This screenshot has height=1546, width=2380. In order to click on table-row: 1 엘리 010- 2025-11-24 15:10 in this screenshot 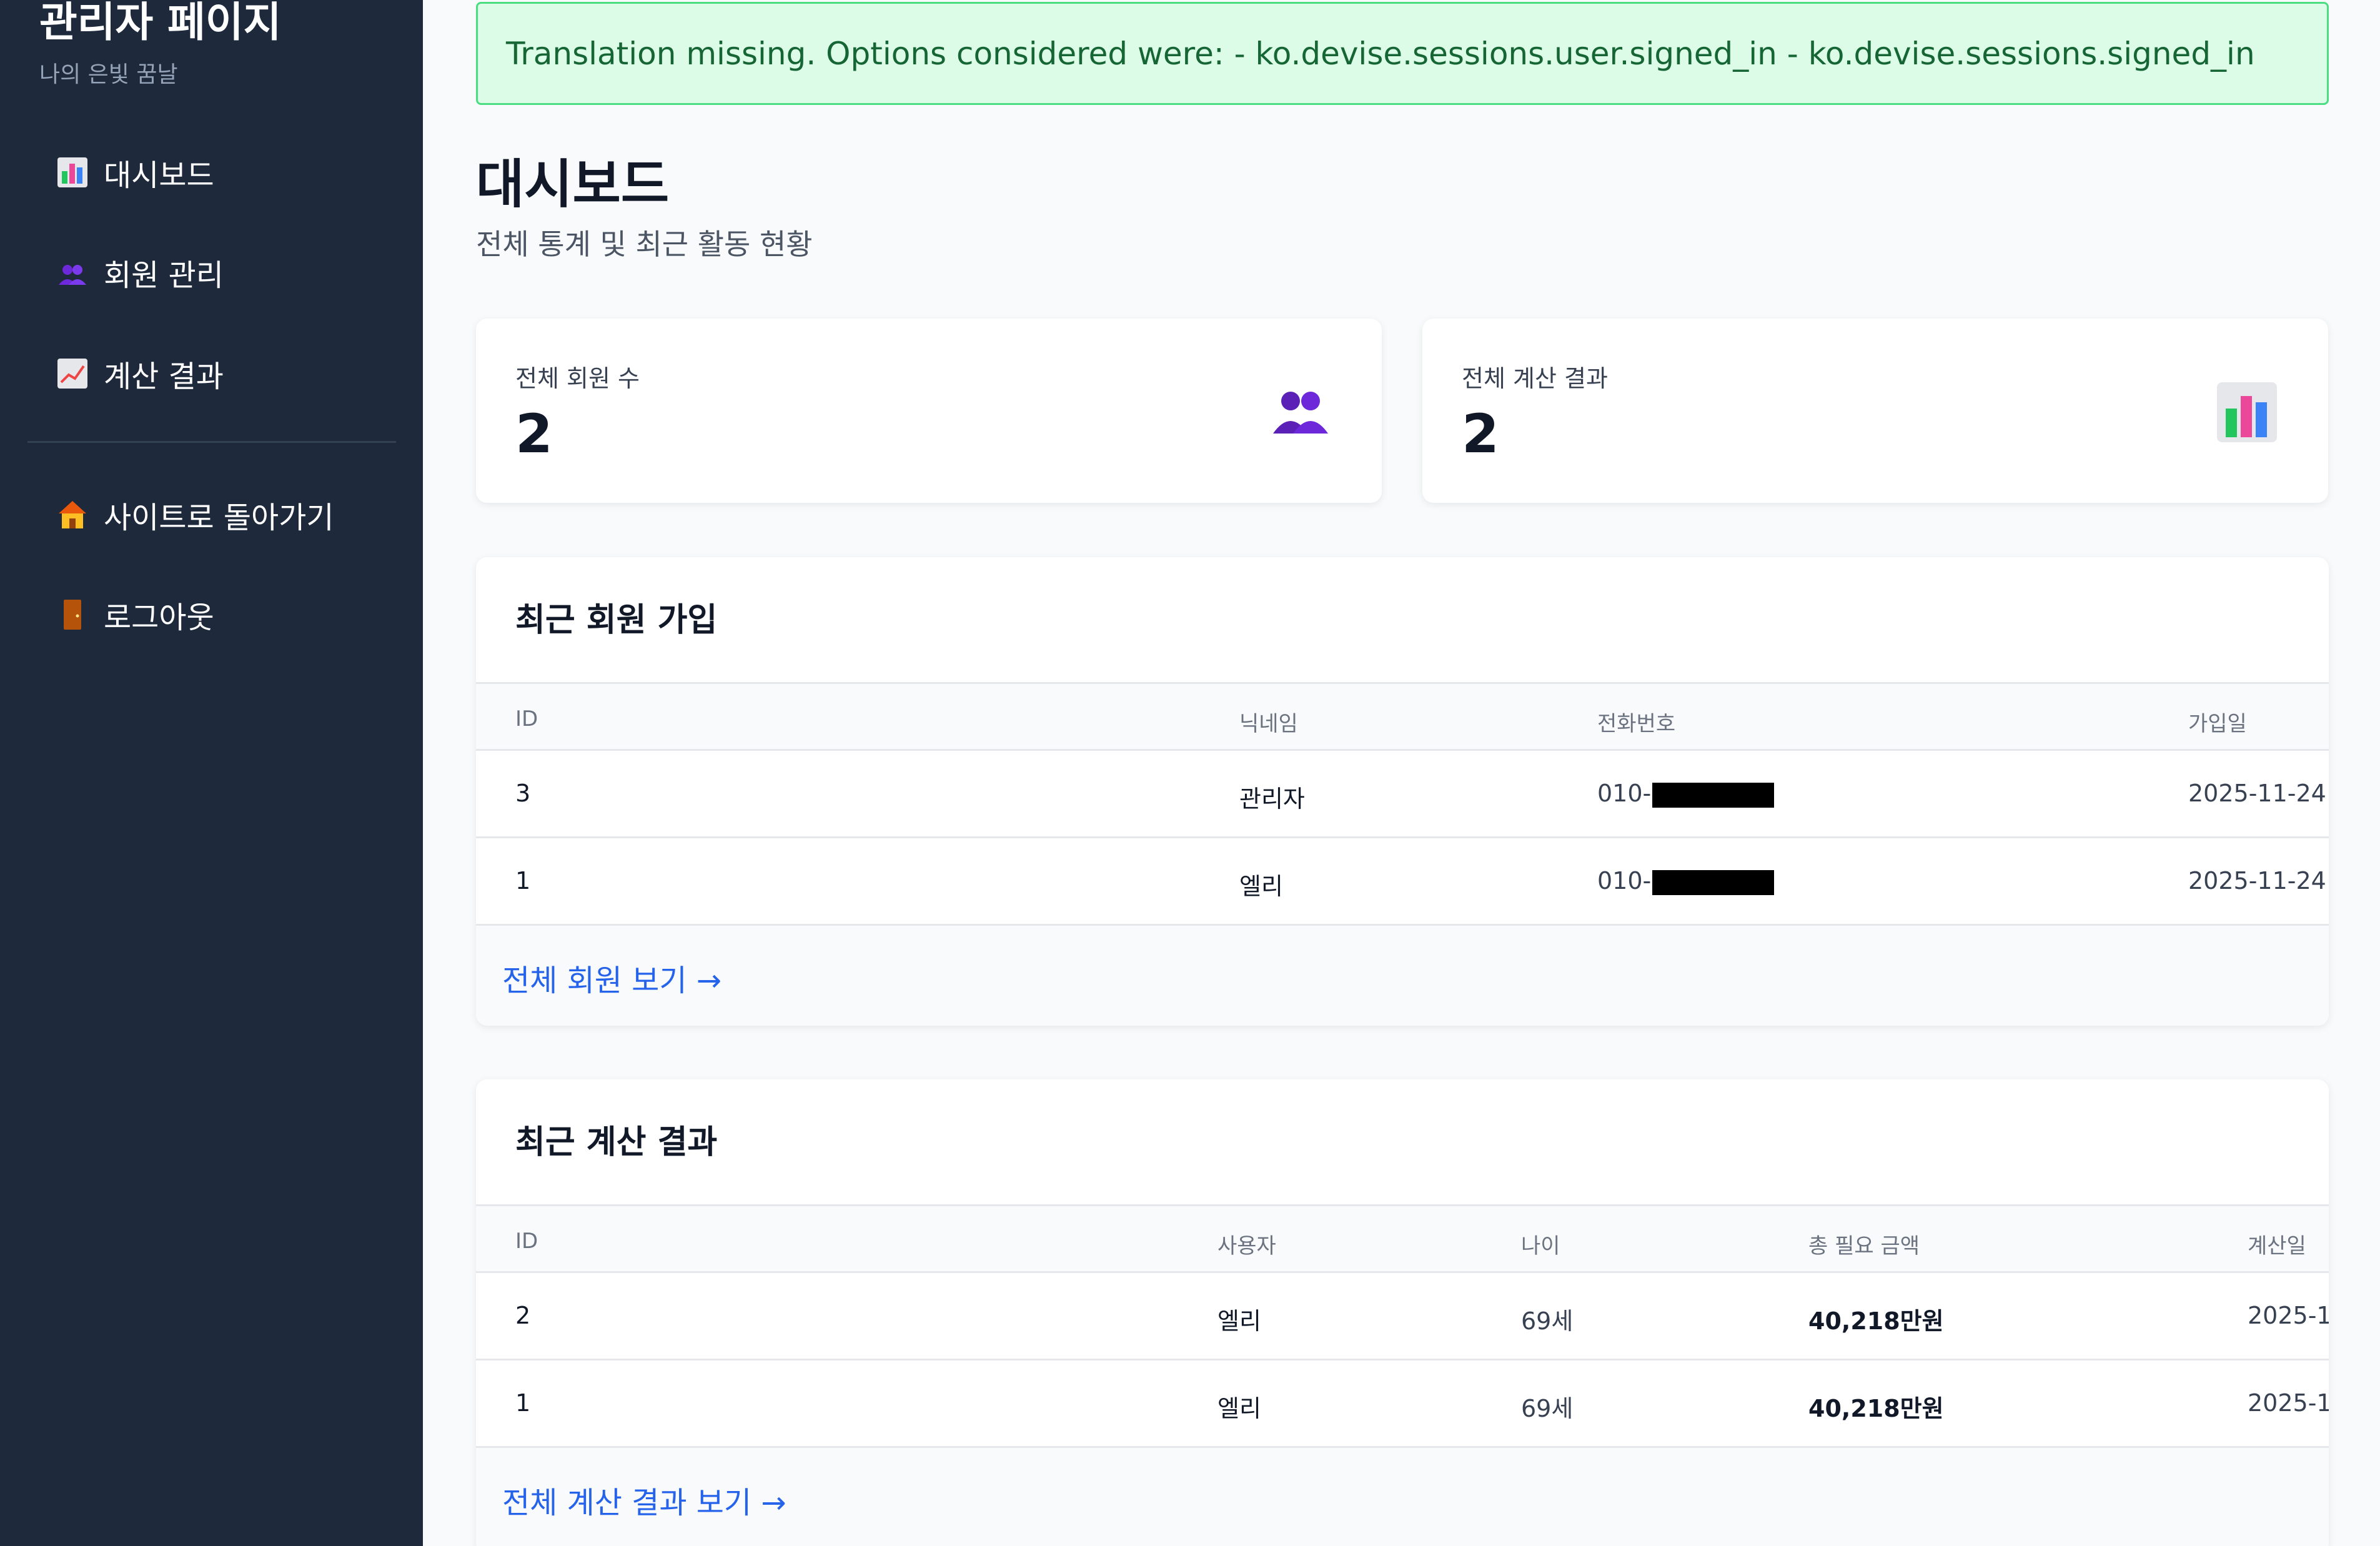, I will do `click(1402, 882)`.